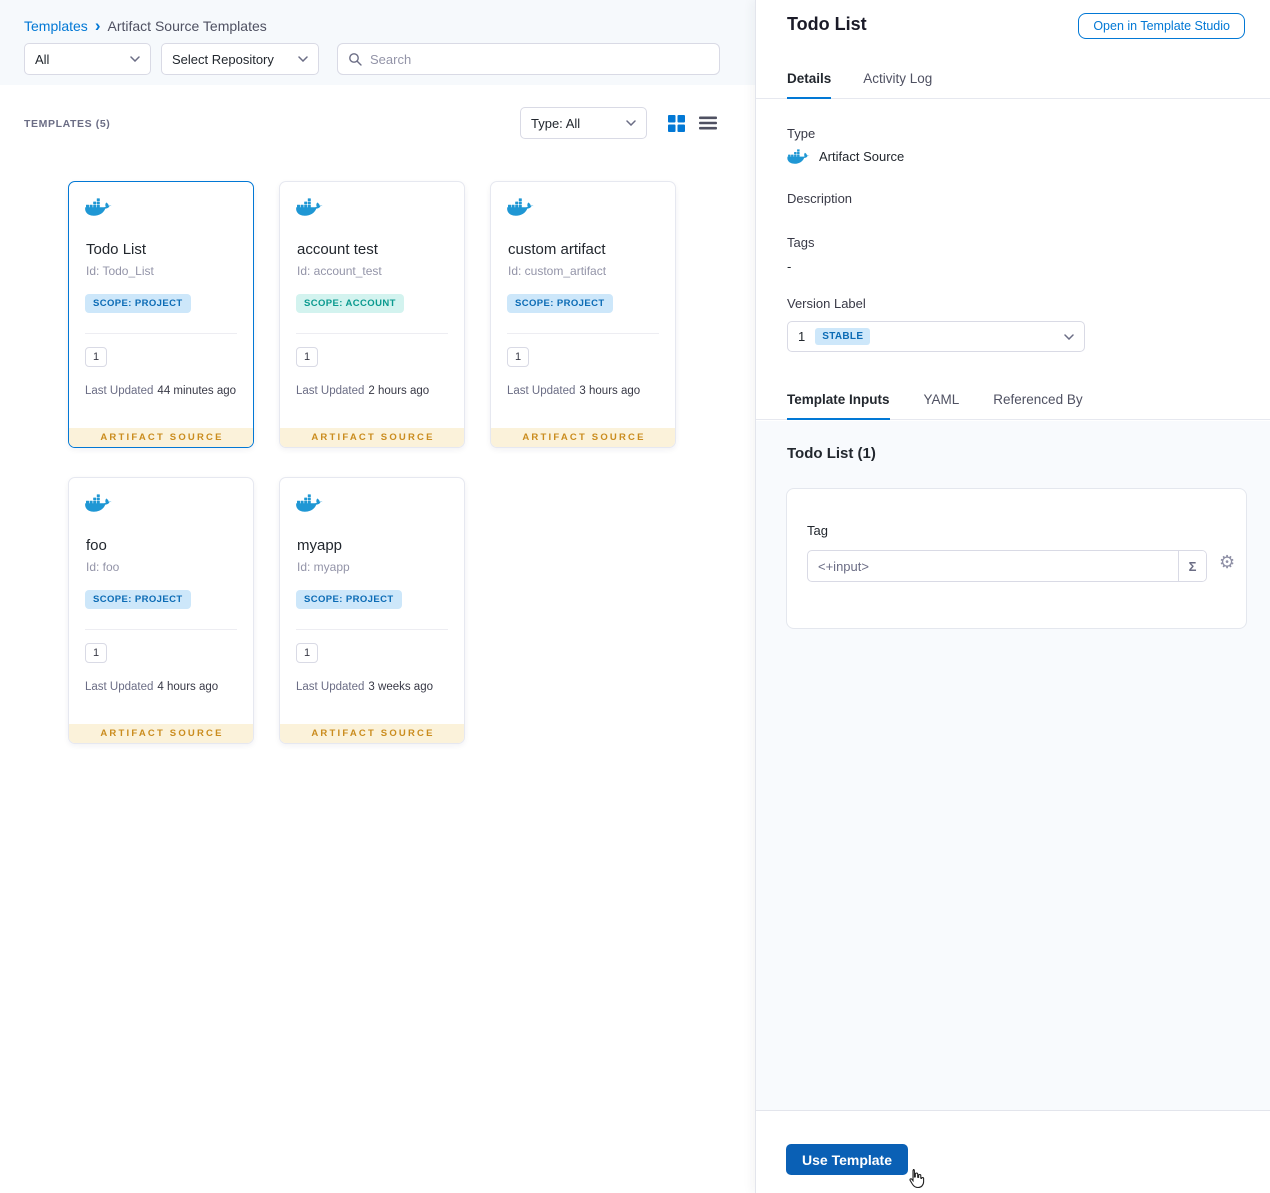  I want to click on type-value-text: Artifact Source, so click(862, 156).